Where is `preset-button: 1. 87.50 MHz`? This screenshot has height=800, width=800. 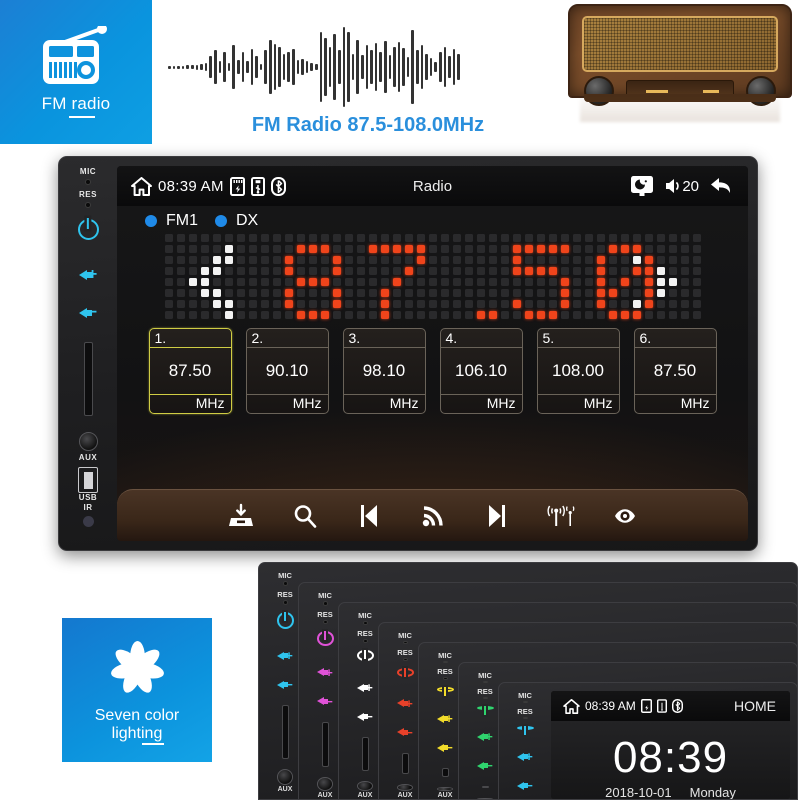 preset-button: 1. 87.50 MHz is located at coordinates (190, 371).